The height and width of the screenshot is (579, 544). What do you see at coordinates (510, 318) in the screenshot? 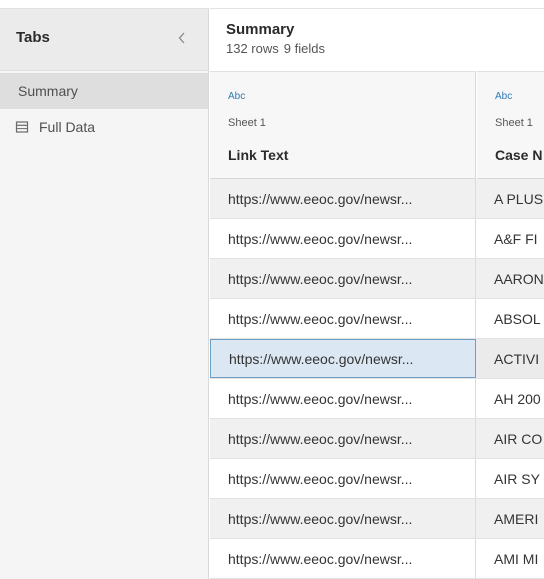
I see `case-name-cell: ABSOL` at bounding box center [510, 318].